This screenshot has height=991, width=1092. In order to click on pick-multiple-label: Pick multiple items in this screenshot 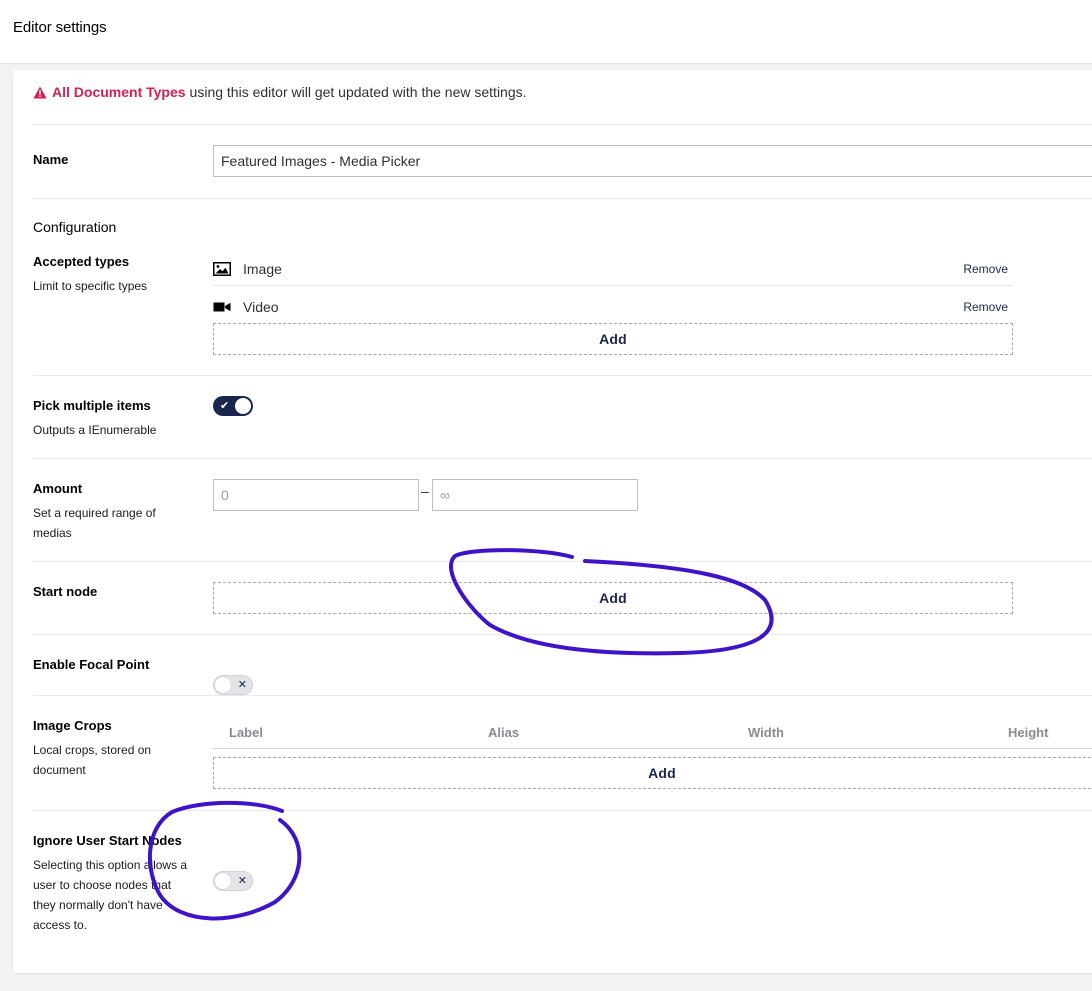, I will do `click(92, 405)`.